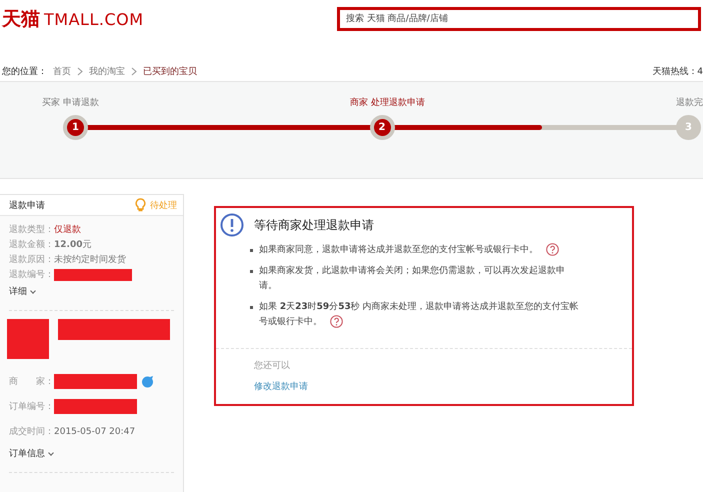 The height and width of the screenshot is (492, 703). I want to click on step-label: 退款完, so click(689, 102).